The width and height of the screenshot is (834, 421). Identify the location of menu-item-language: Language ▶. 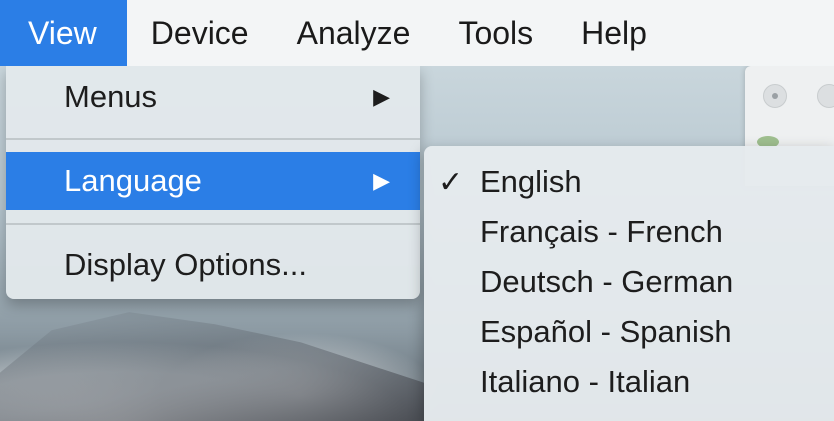
(213, 181).